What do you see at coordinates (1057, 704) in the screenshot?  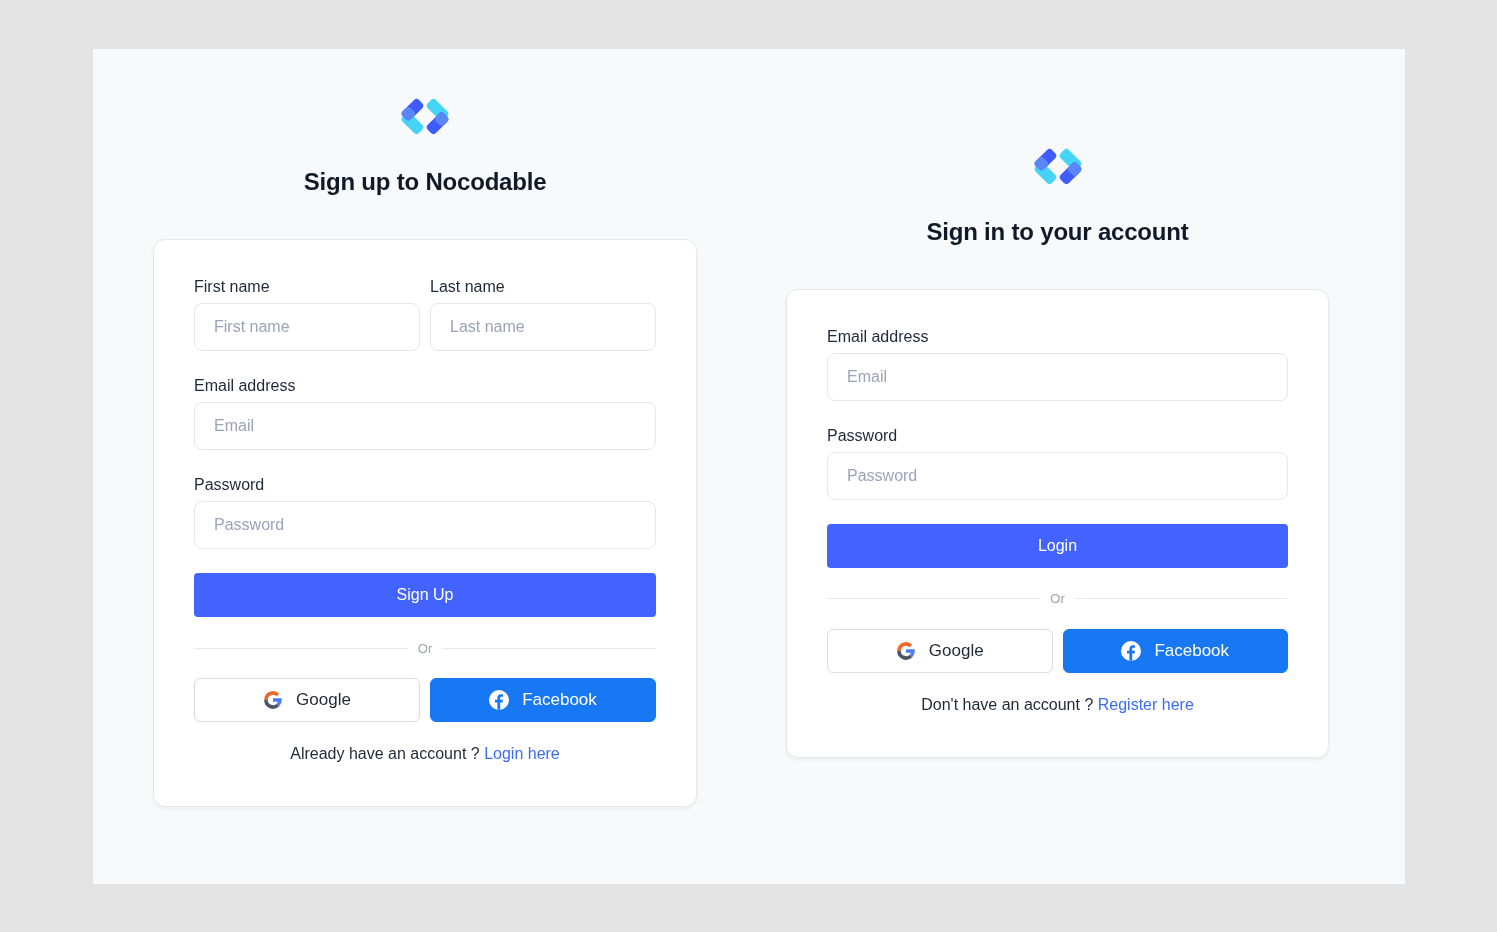 I see `footer-text: Don't have an account ? Register here` at bounding box center [1057, 704].